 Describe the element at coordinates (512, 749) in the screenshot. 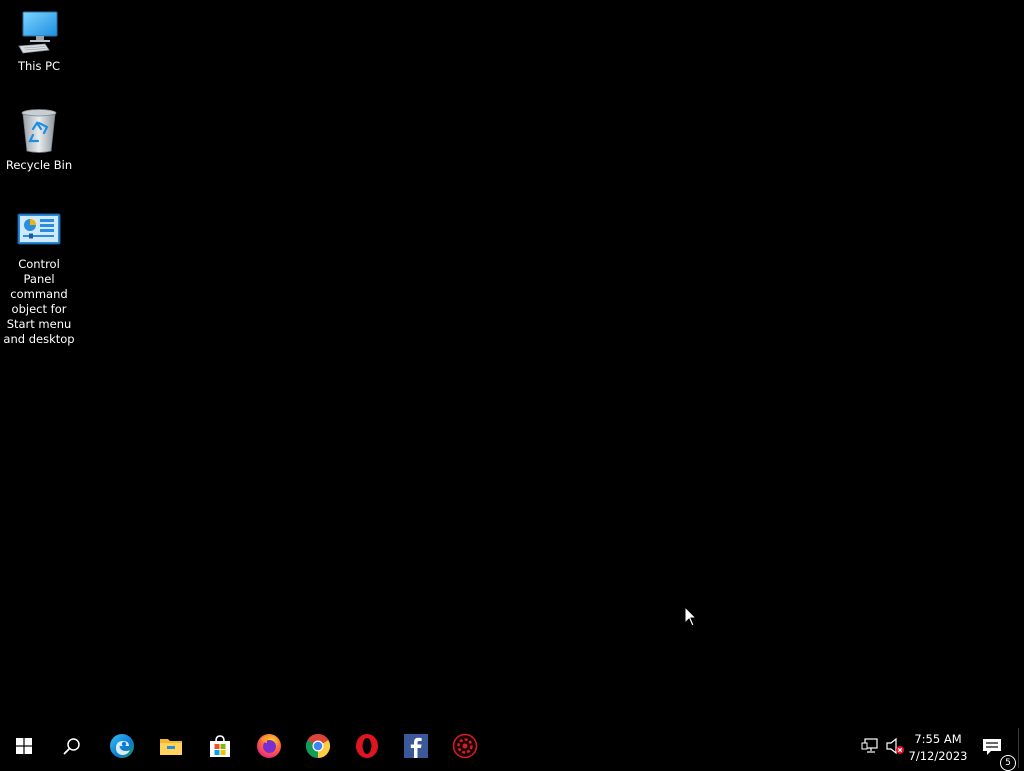

I see `taskbar: 7:55 AM 7/12/2023 5` at that location.